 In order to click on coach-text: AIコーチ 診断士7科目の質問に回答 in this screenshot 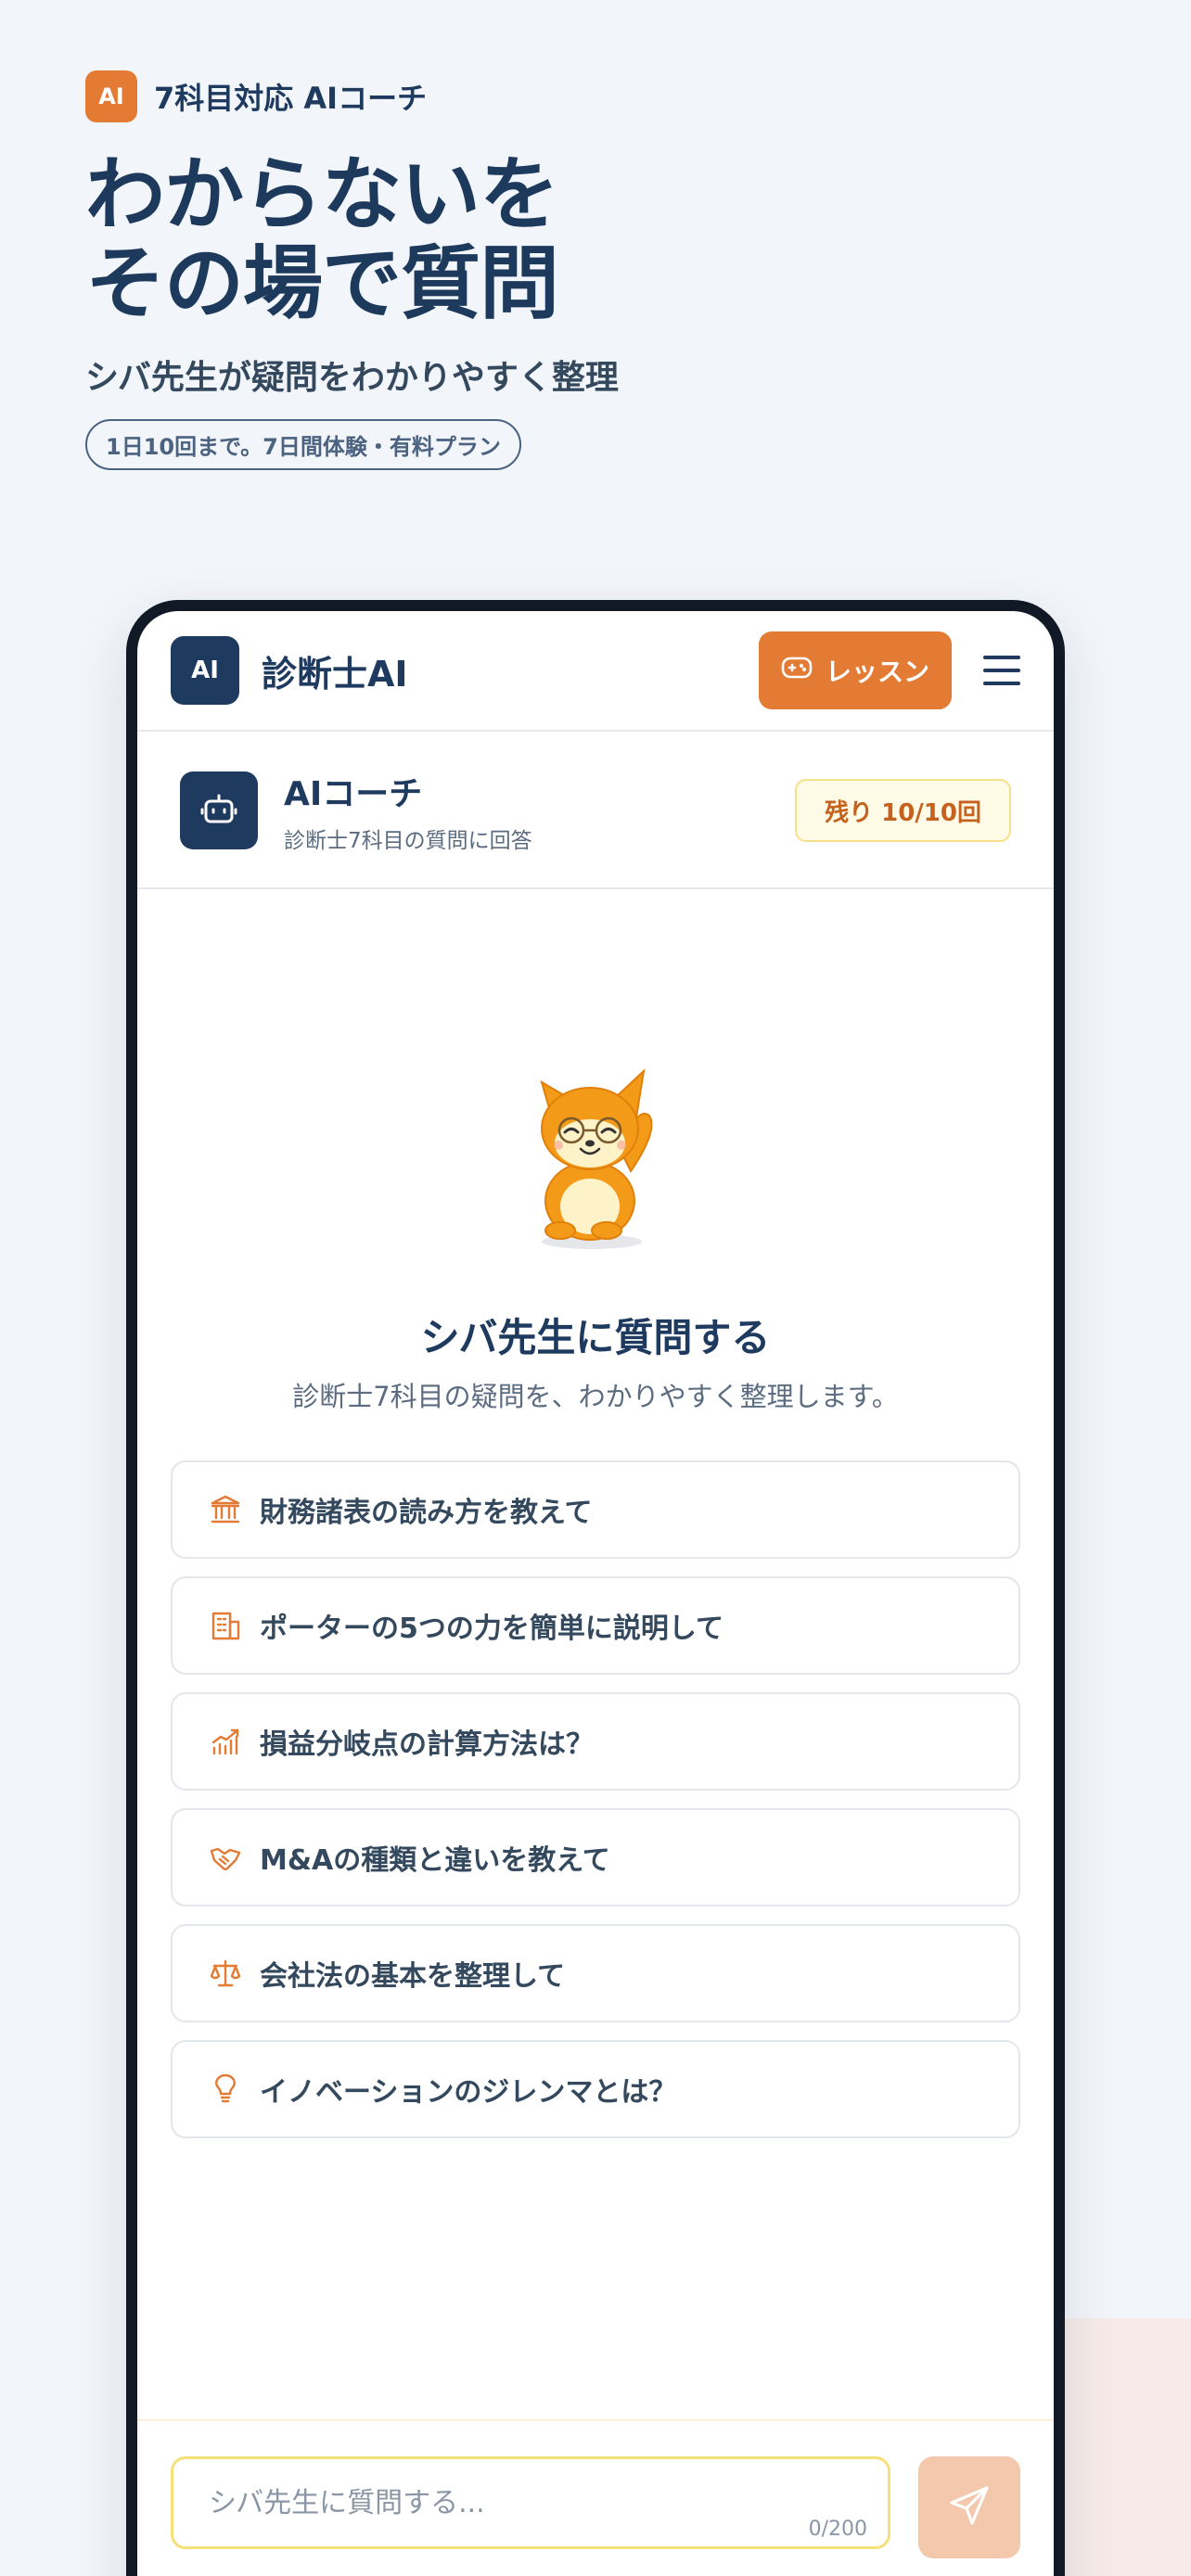, I will do `click(408, 810)`.